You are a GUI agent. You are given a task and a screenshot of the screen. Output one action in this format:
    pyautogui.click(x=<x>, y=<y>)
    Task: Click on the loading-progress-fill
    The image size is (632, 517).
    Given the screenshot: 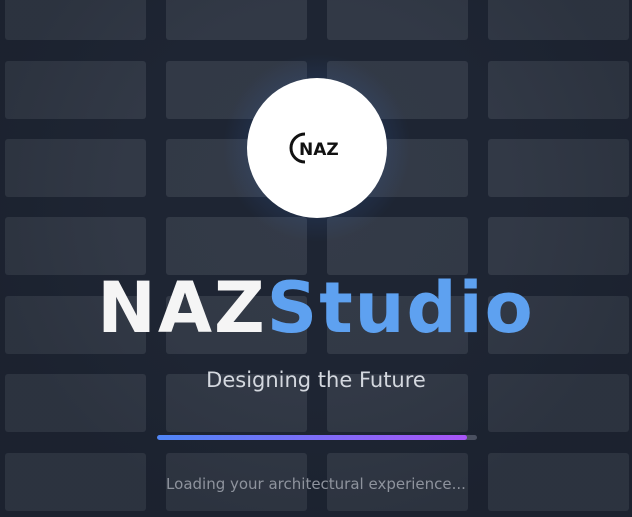 What is the action you would take?
    pyautogui.click(x=312, y=437)
    